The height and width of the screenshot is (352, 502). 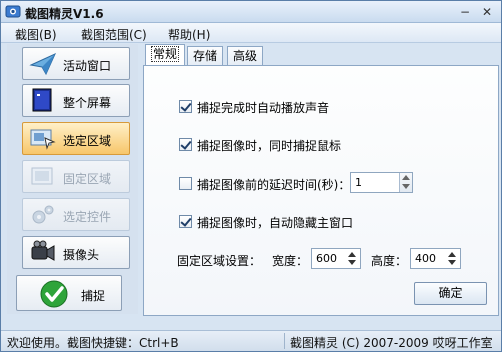 I want to click on menu-bar: 截图(B) 截图范围(C) 帮助(H), so click(x=251, y=33).